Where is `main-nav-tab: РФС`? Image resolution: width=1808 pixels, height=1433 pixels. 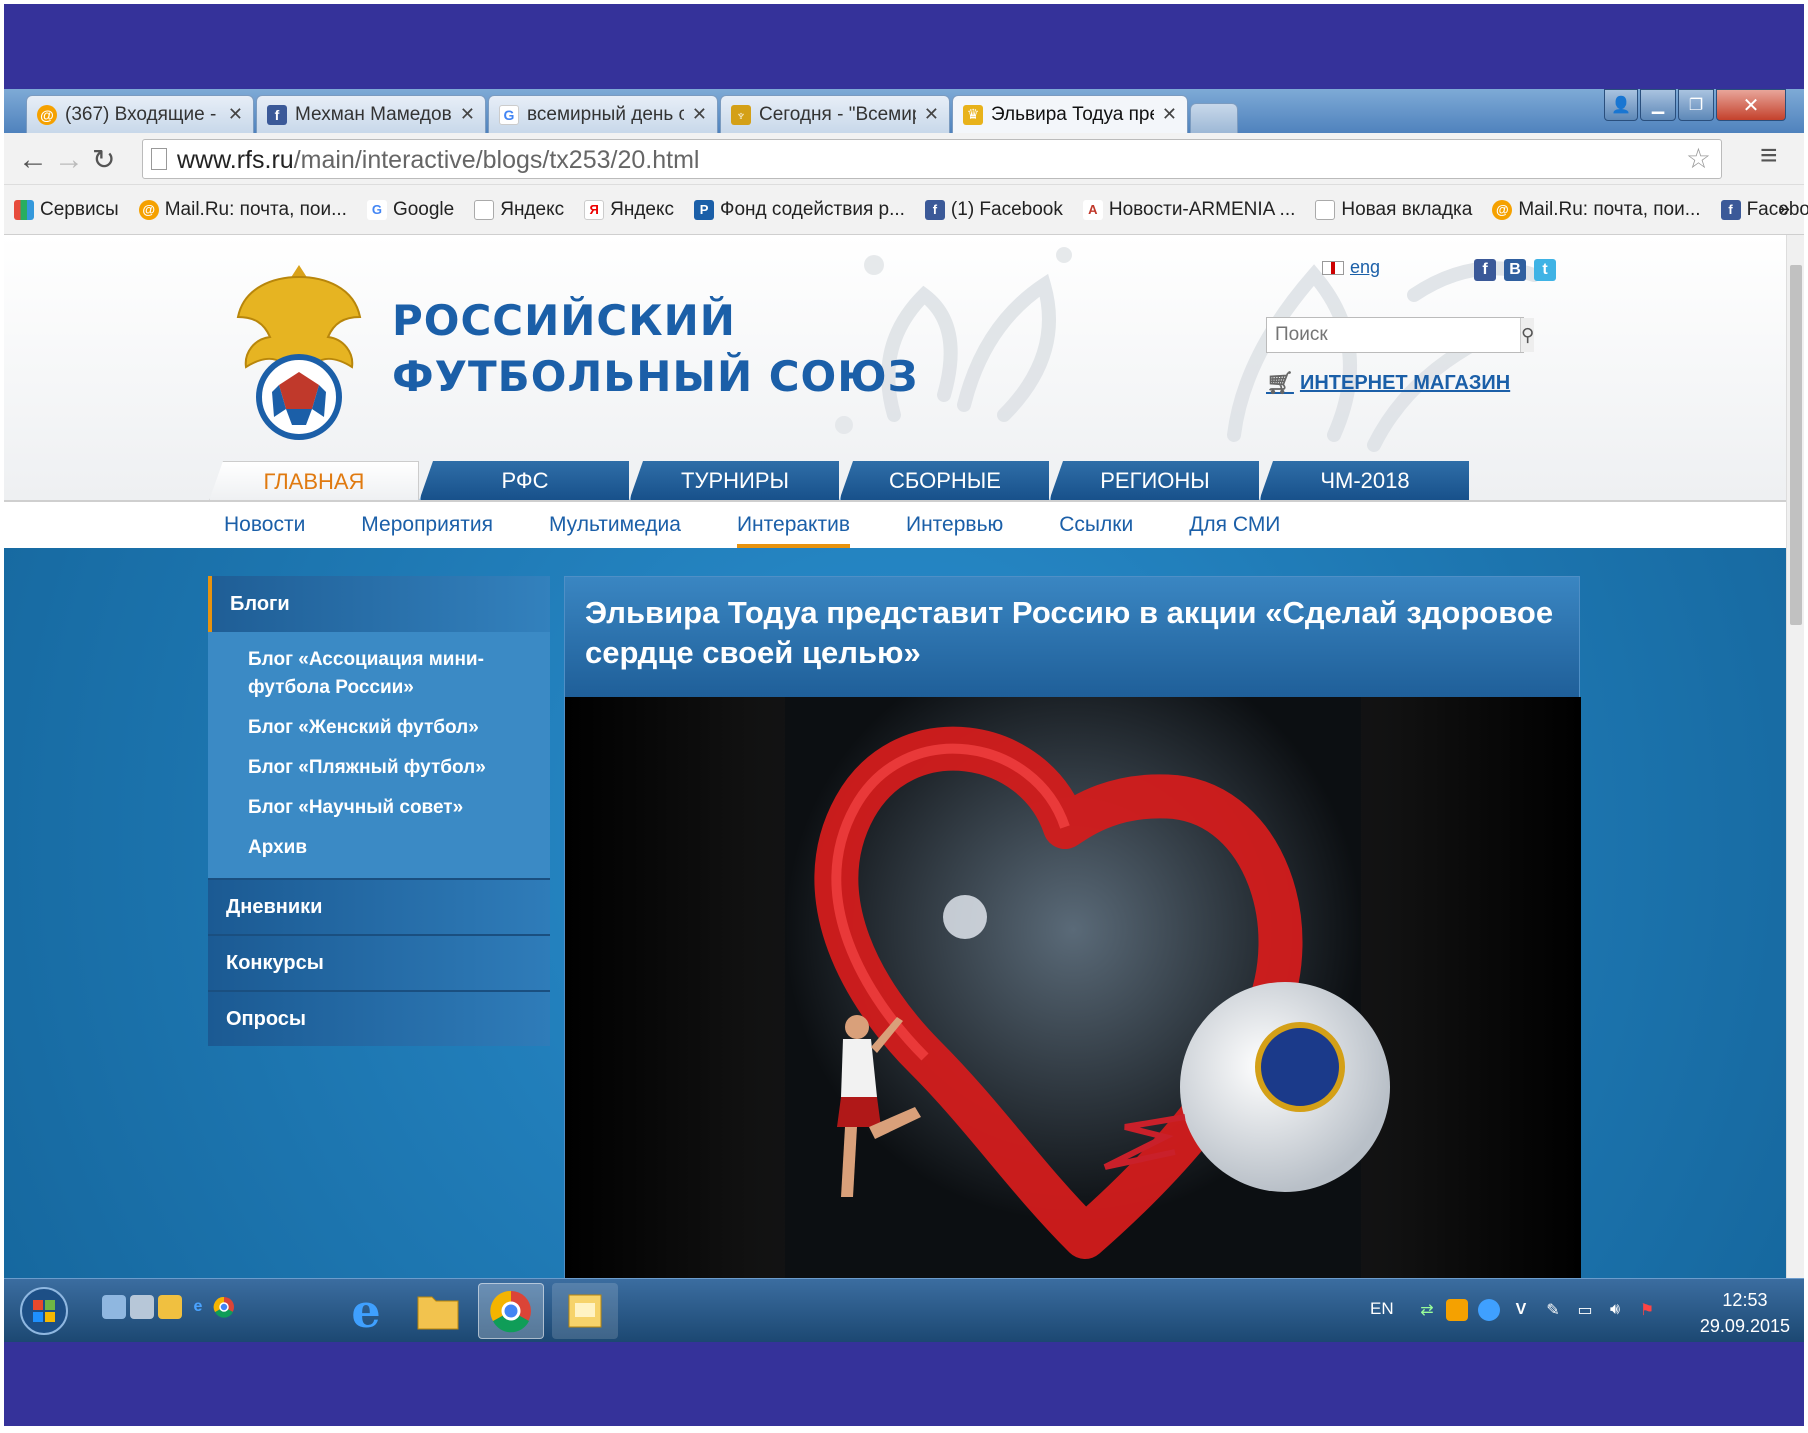
main-nav-tab: РФС is located at coordinates (524, 481).